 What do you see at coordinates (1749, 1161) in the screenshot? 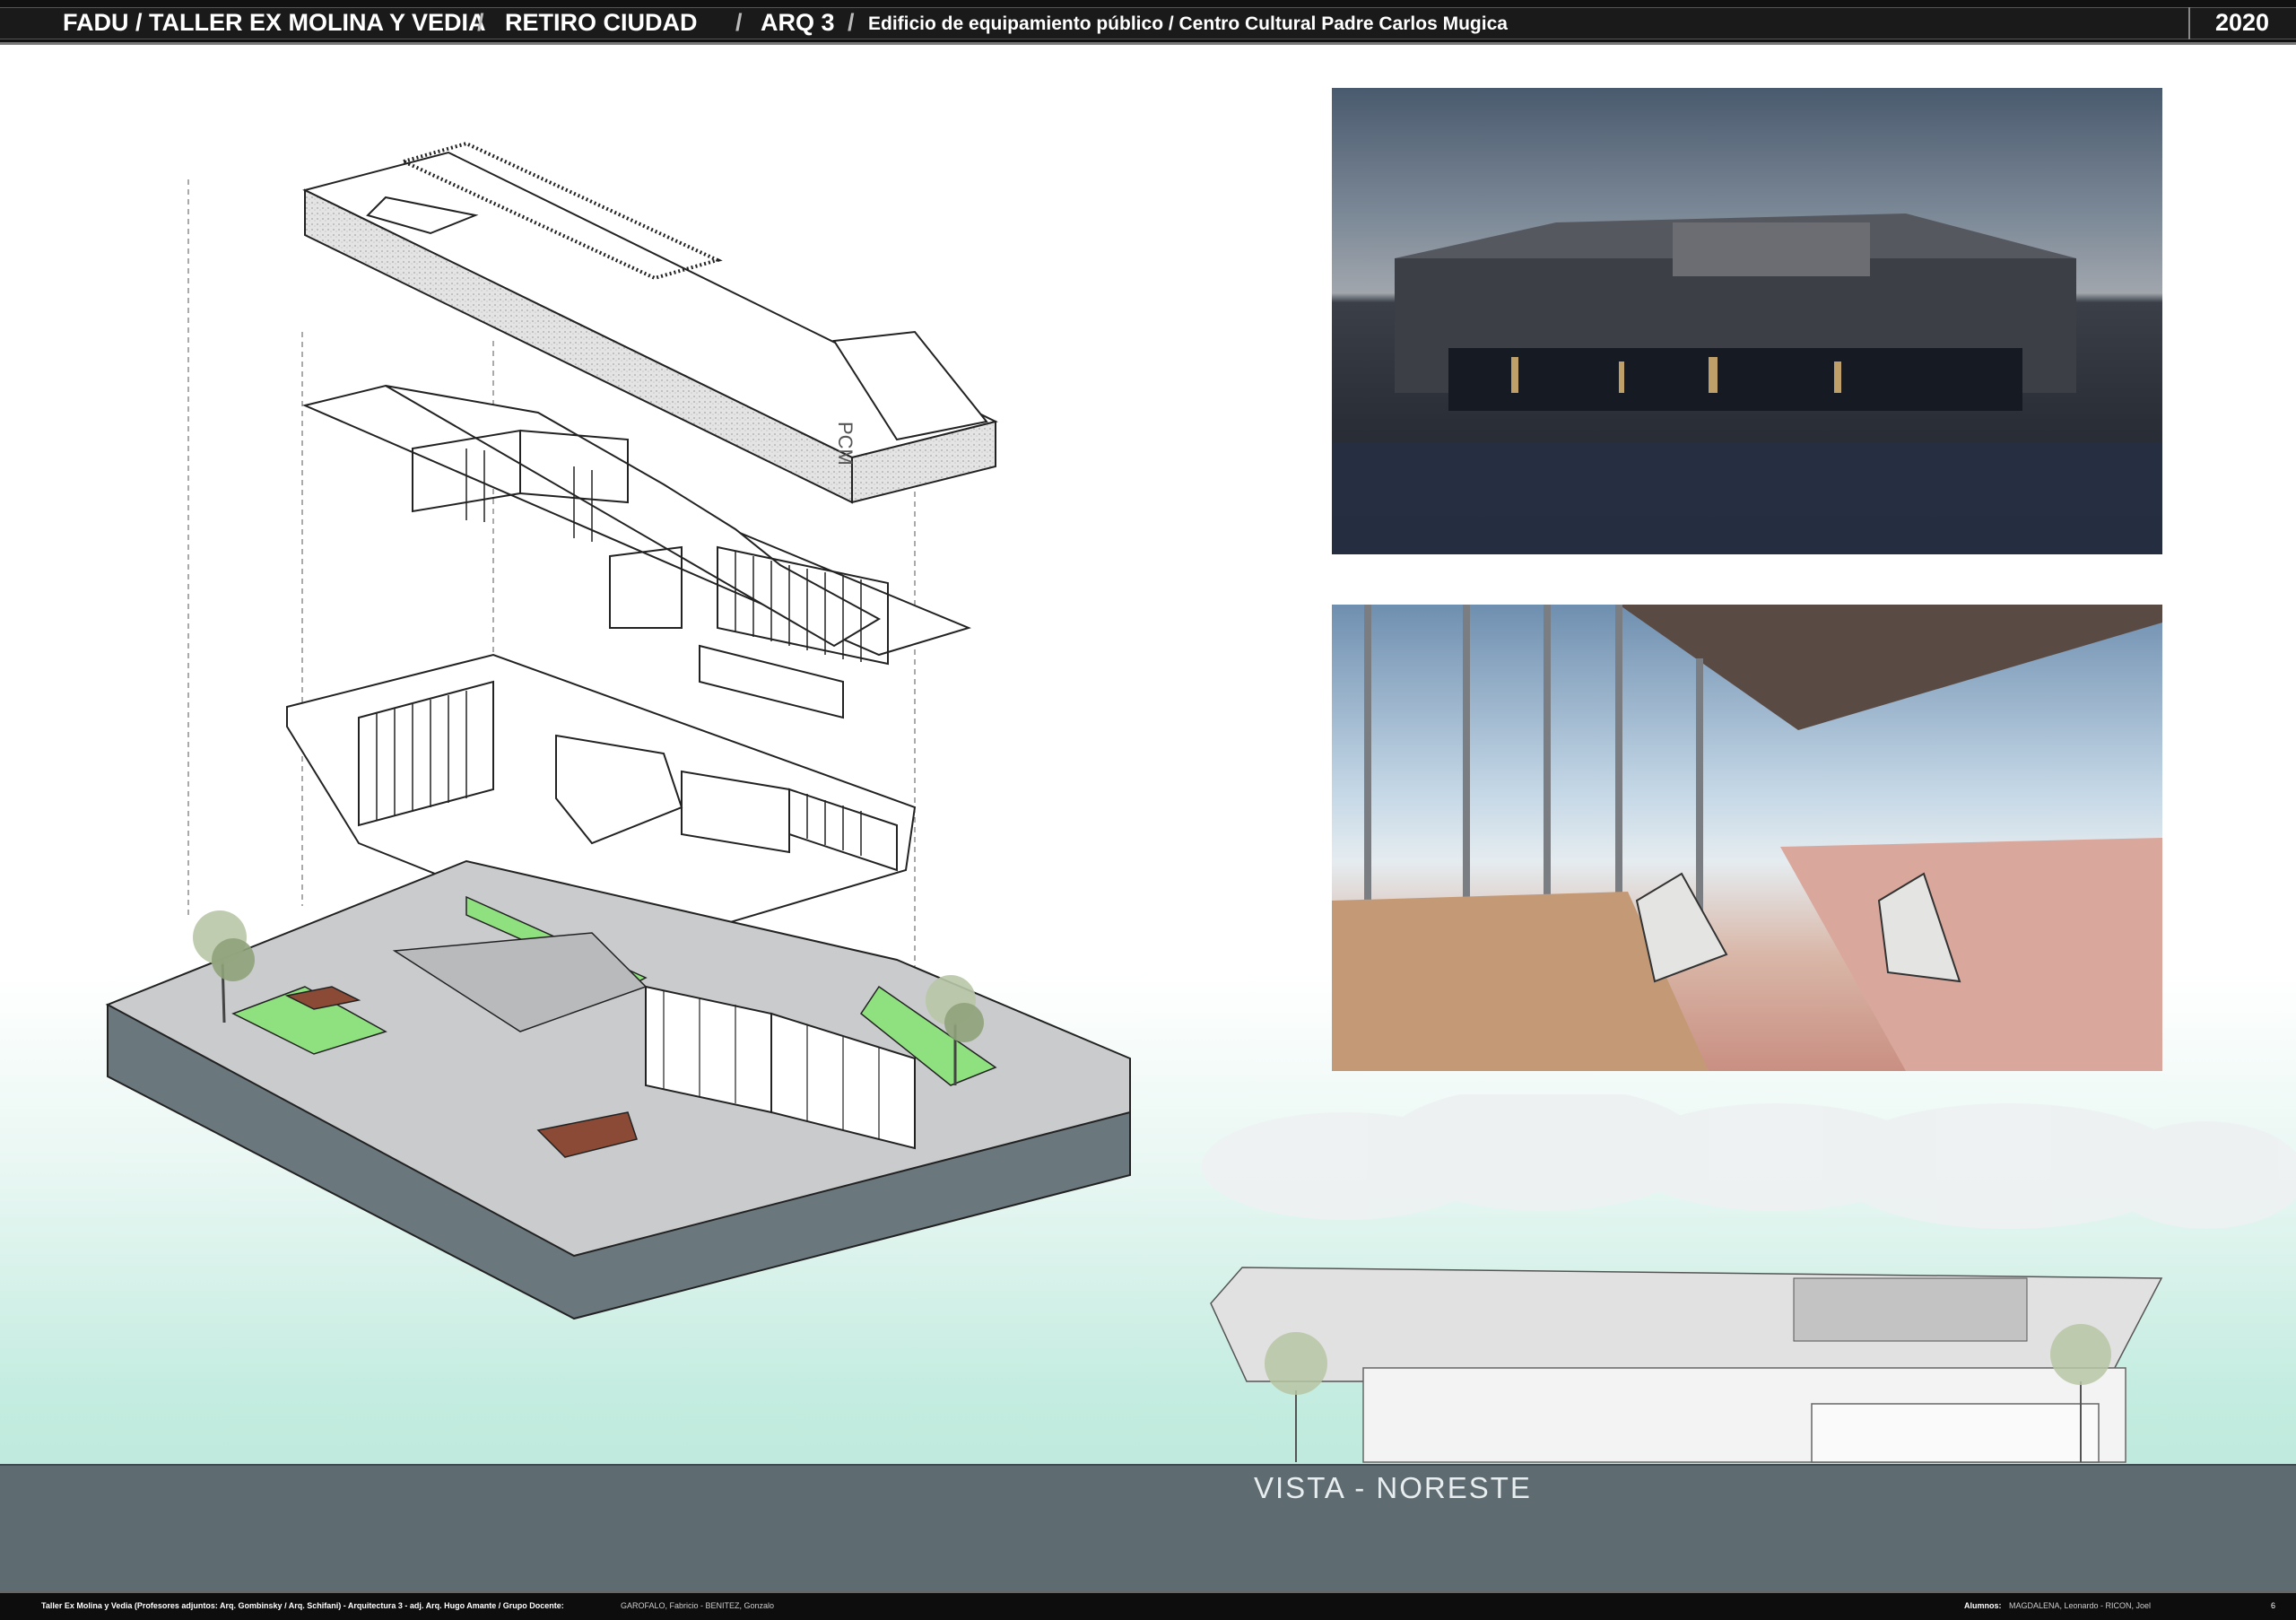
I see `cloud-background` at bounding box center [1749, 1161].